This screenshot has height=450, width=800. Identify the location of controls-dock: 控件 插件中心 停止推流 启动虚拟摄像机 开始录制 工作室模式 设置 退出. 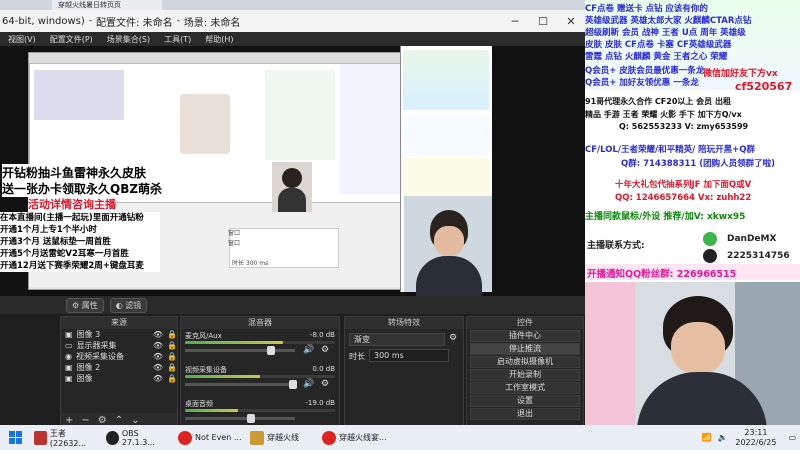
(525, 372).